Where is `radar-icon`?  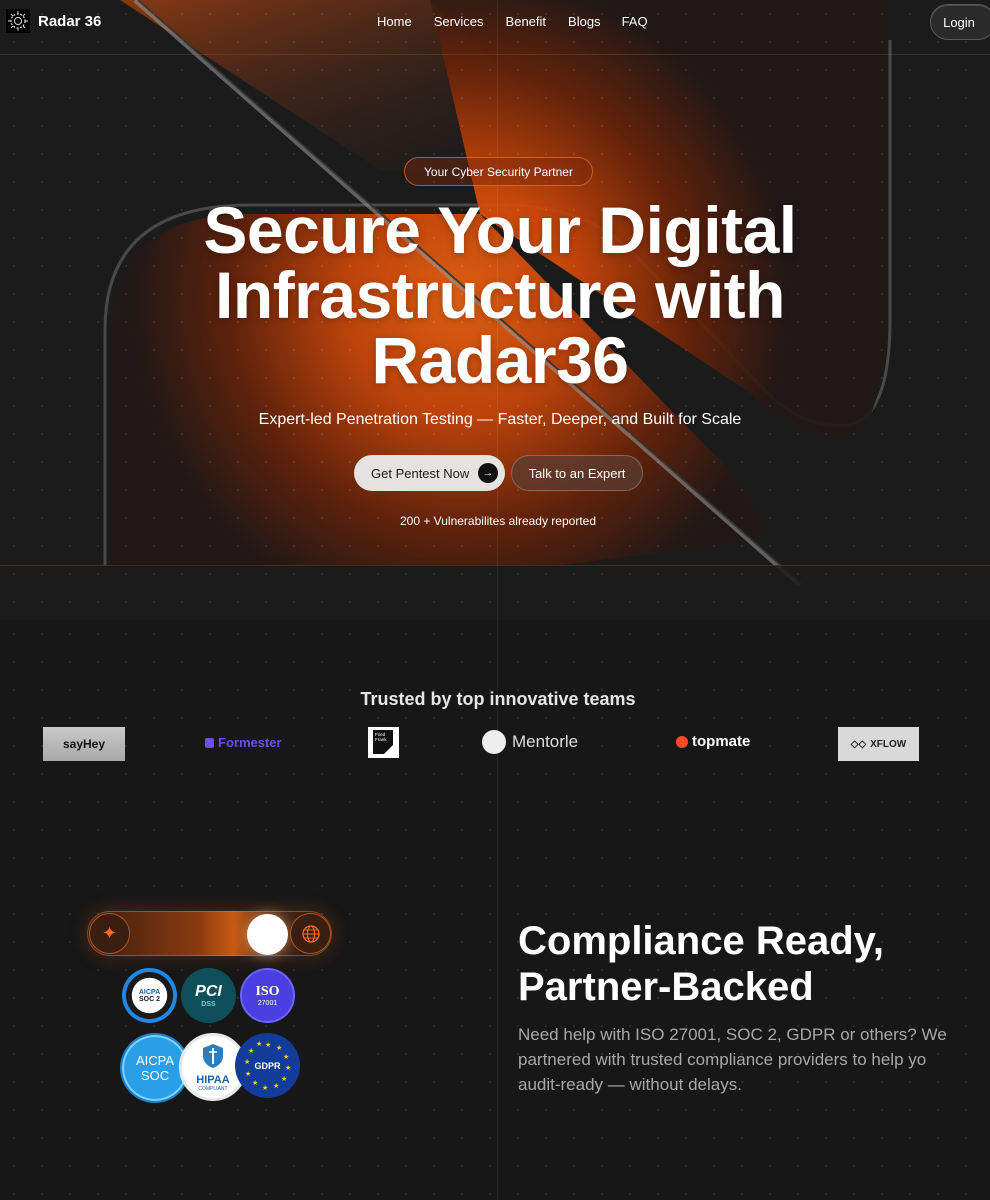
radar-icon is located at coordinates (18, 21).